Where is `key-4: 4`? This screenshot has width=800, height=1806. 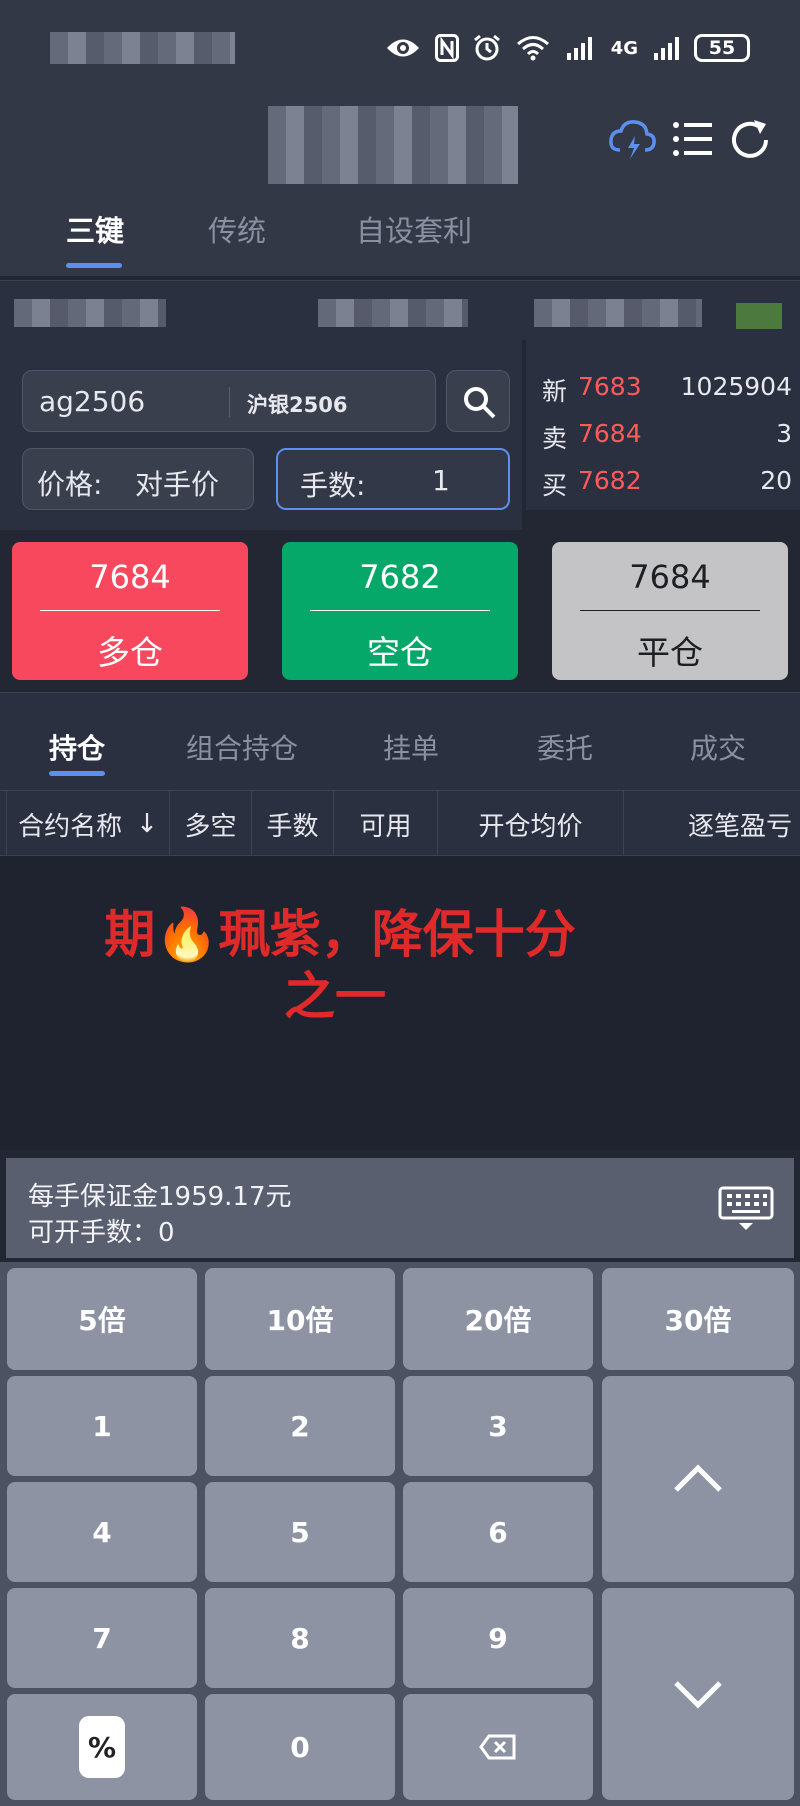
key-4: 4 is located at coordinates (102, 1532).